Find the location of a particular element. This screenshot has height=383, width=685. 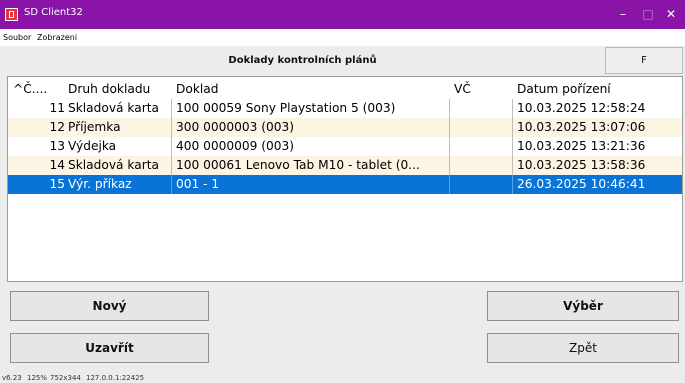

column-header-vc: VČ is located at coordinates (481, 89).